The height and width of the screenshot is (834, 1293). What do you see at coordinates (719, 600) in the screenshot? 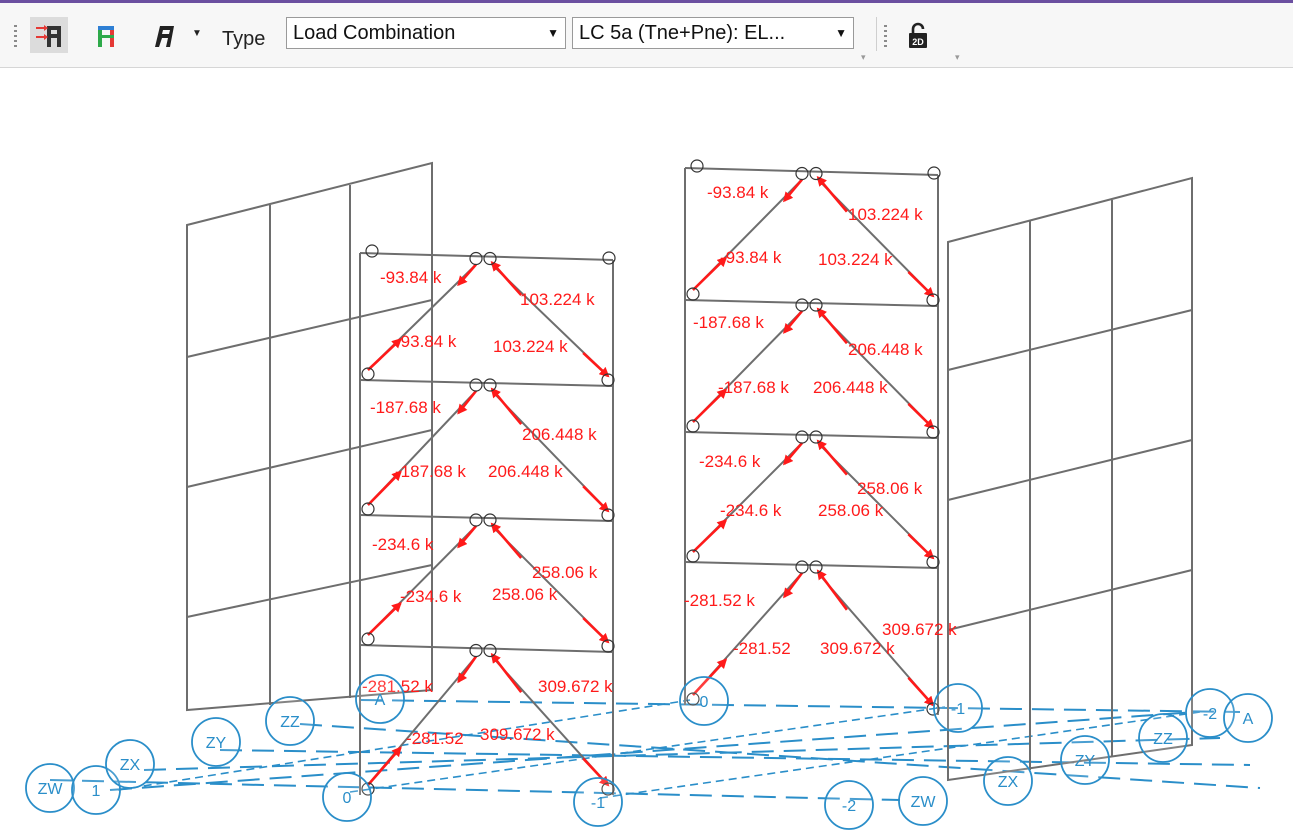
I see `right-frame-force-label-left: -281.52 k` at bounding box center [719, 600].